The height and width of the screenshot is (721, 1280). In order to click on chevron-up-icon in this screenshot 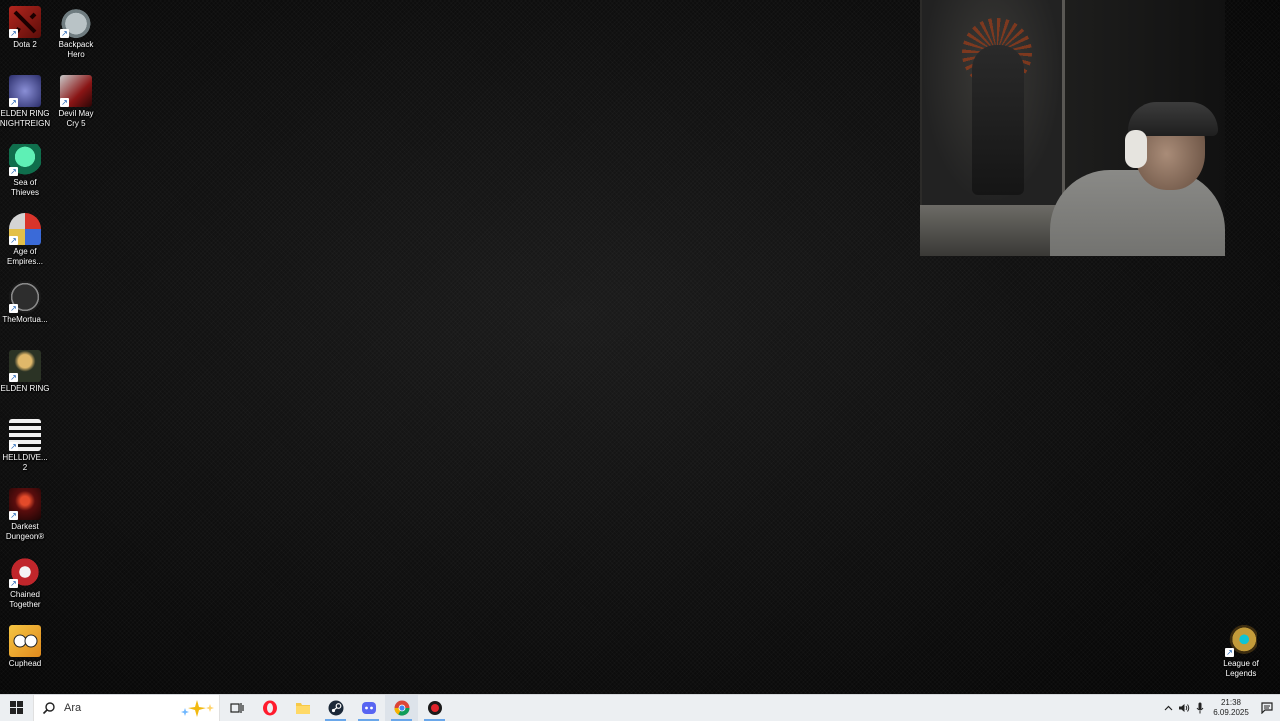, I will do `click(1168, 708)`.